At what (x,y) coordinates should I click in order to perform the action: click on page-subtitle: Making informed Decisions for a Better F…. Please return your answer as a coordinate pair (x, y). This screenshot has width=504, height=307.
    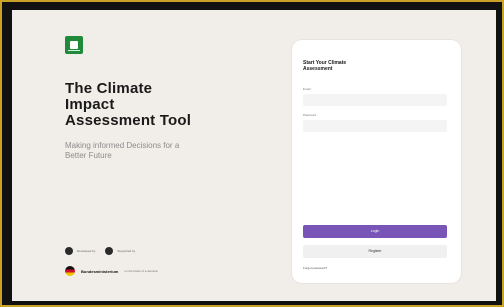
    Looking at the image, I should click on (122, 150).